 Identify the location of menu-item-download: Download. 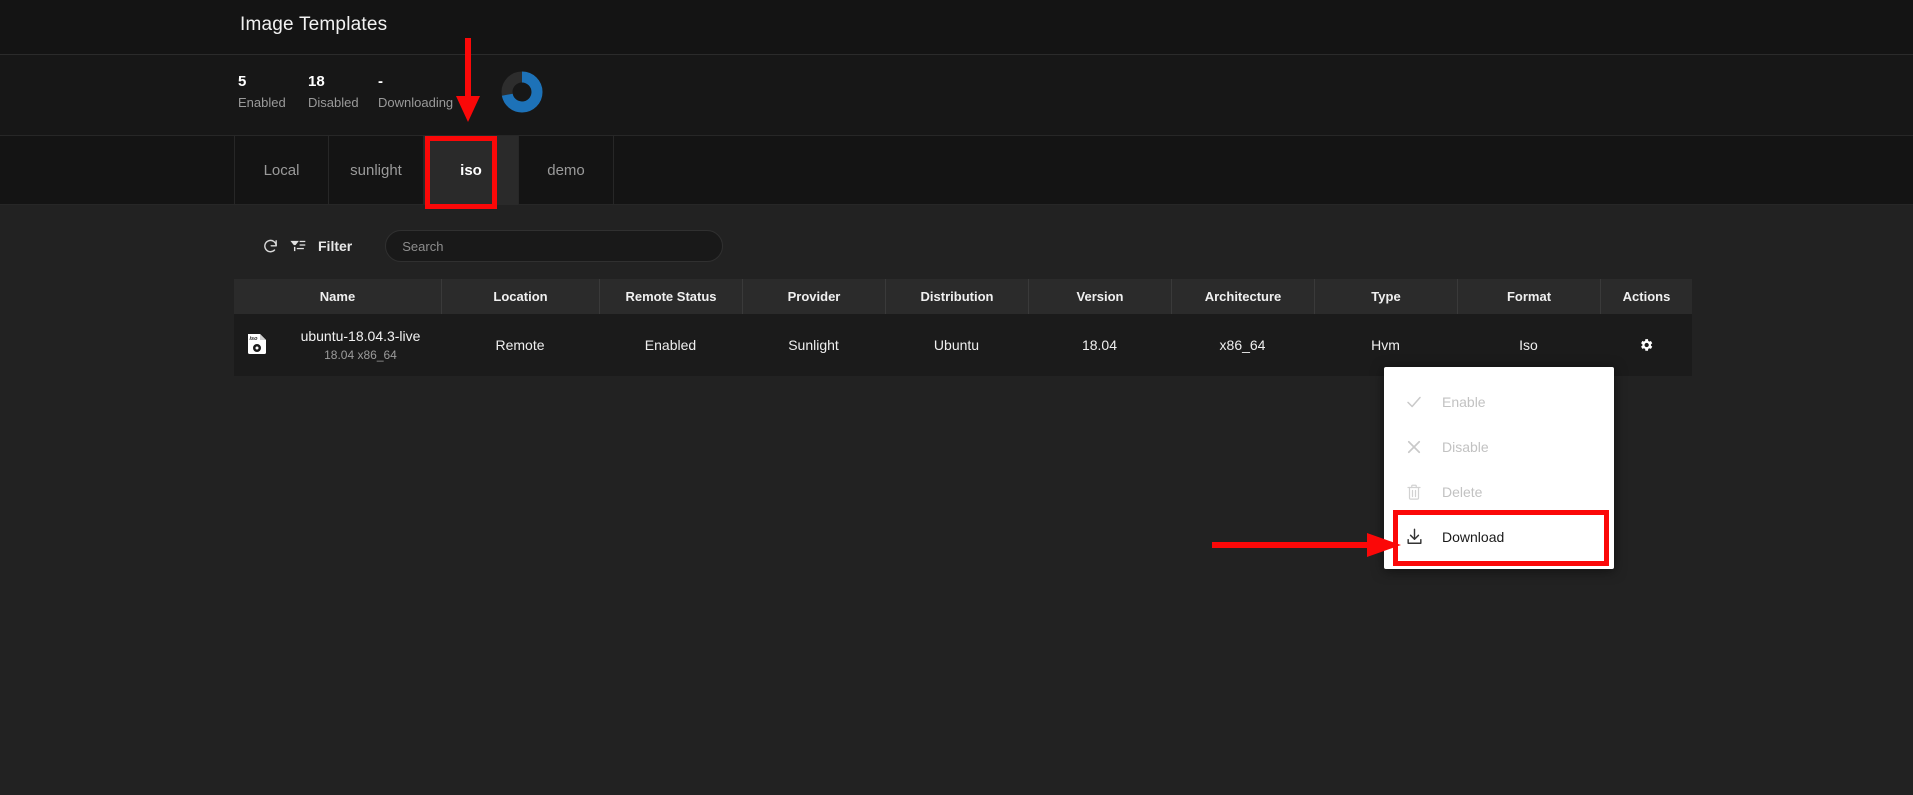
(1499, 536).